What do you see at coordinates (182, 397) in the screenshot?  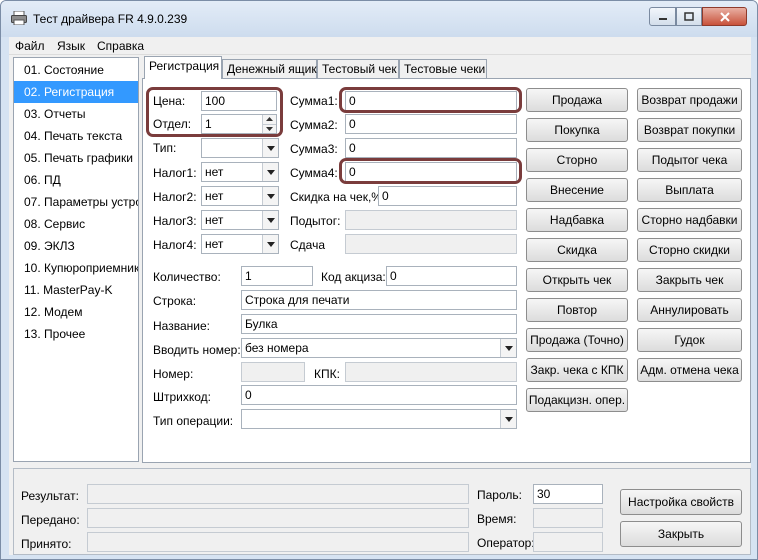 I see `barcode-label: Штрихкод:` at bounding box center [182, 397].